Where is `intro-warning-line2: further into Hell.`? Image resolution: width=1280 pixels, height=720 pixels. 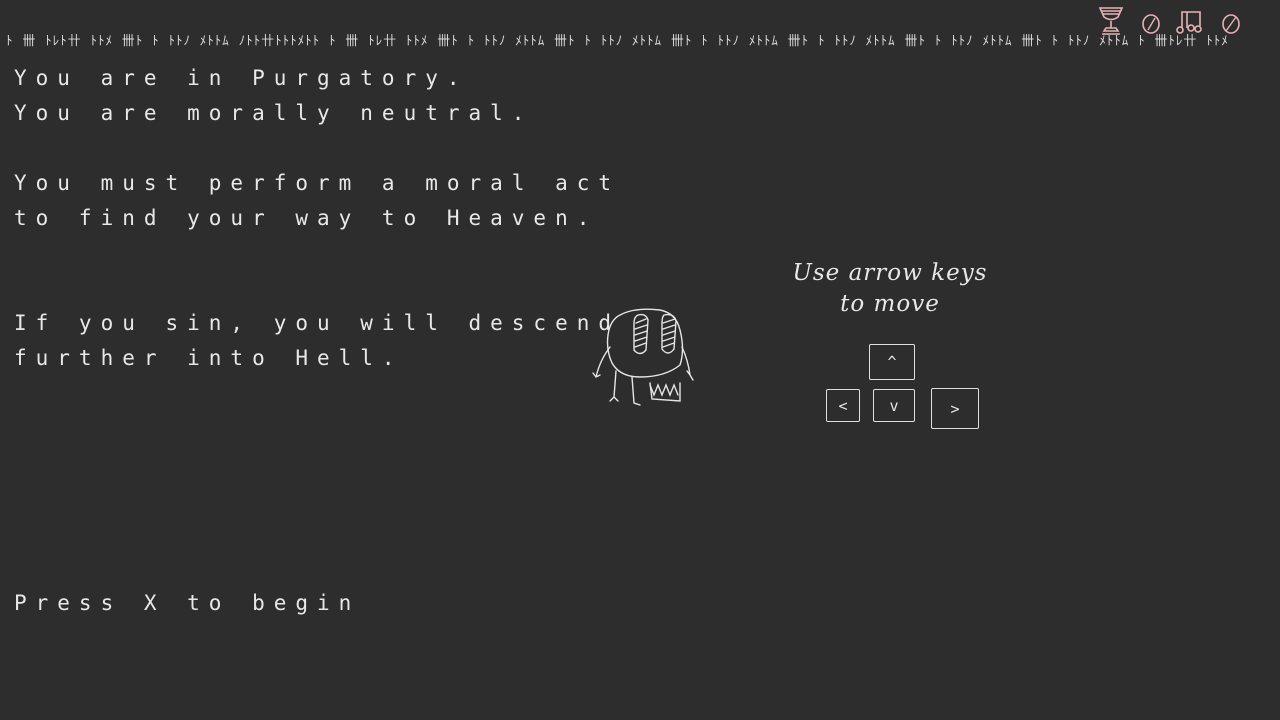
intro-warning-line2: further into Hell. is located at coordinates (209, 358).